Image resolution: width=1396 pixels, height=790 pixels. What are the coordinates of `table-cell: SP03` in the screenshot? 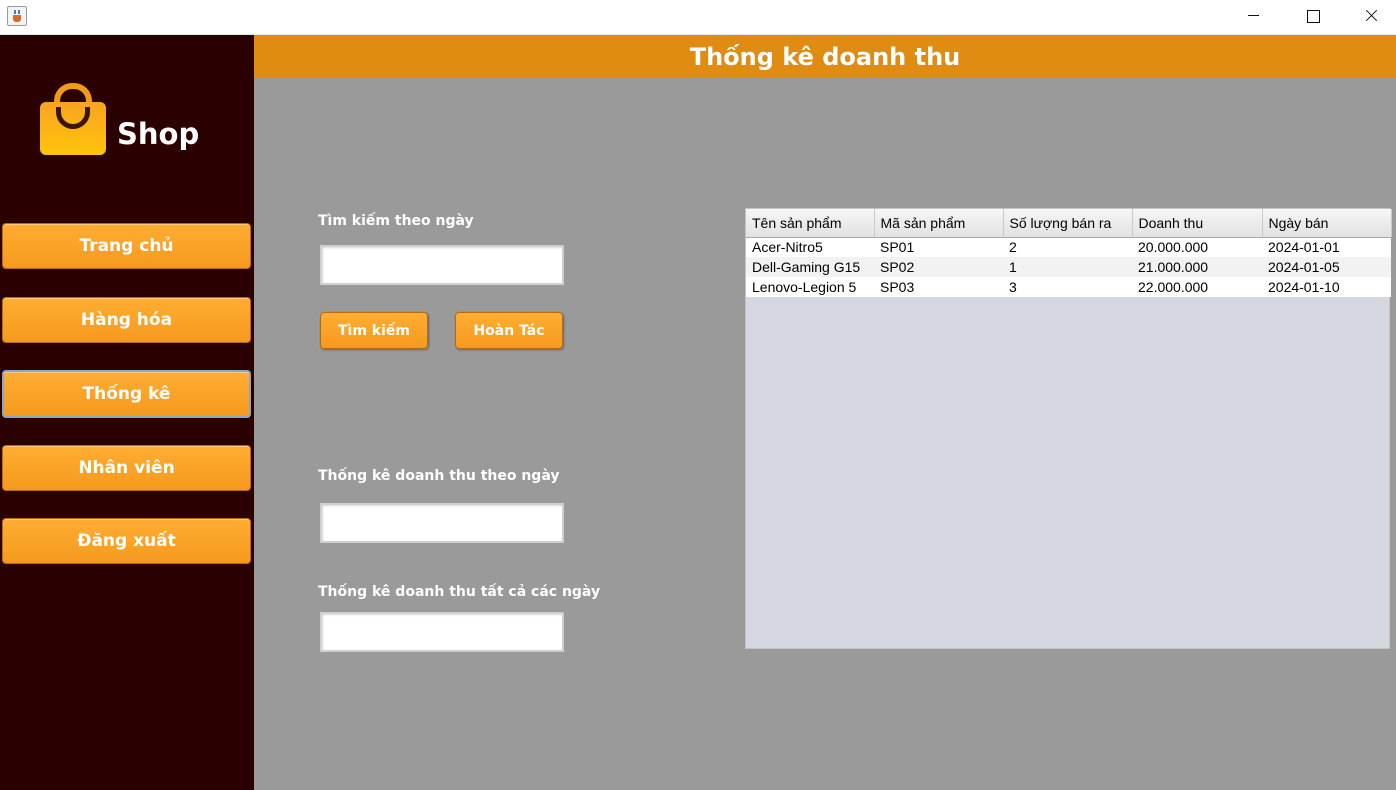 It's located at (938, 287).